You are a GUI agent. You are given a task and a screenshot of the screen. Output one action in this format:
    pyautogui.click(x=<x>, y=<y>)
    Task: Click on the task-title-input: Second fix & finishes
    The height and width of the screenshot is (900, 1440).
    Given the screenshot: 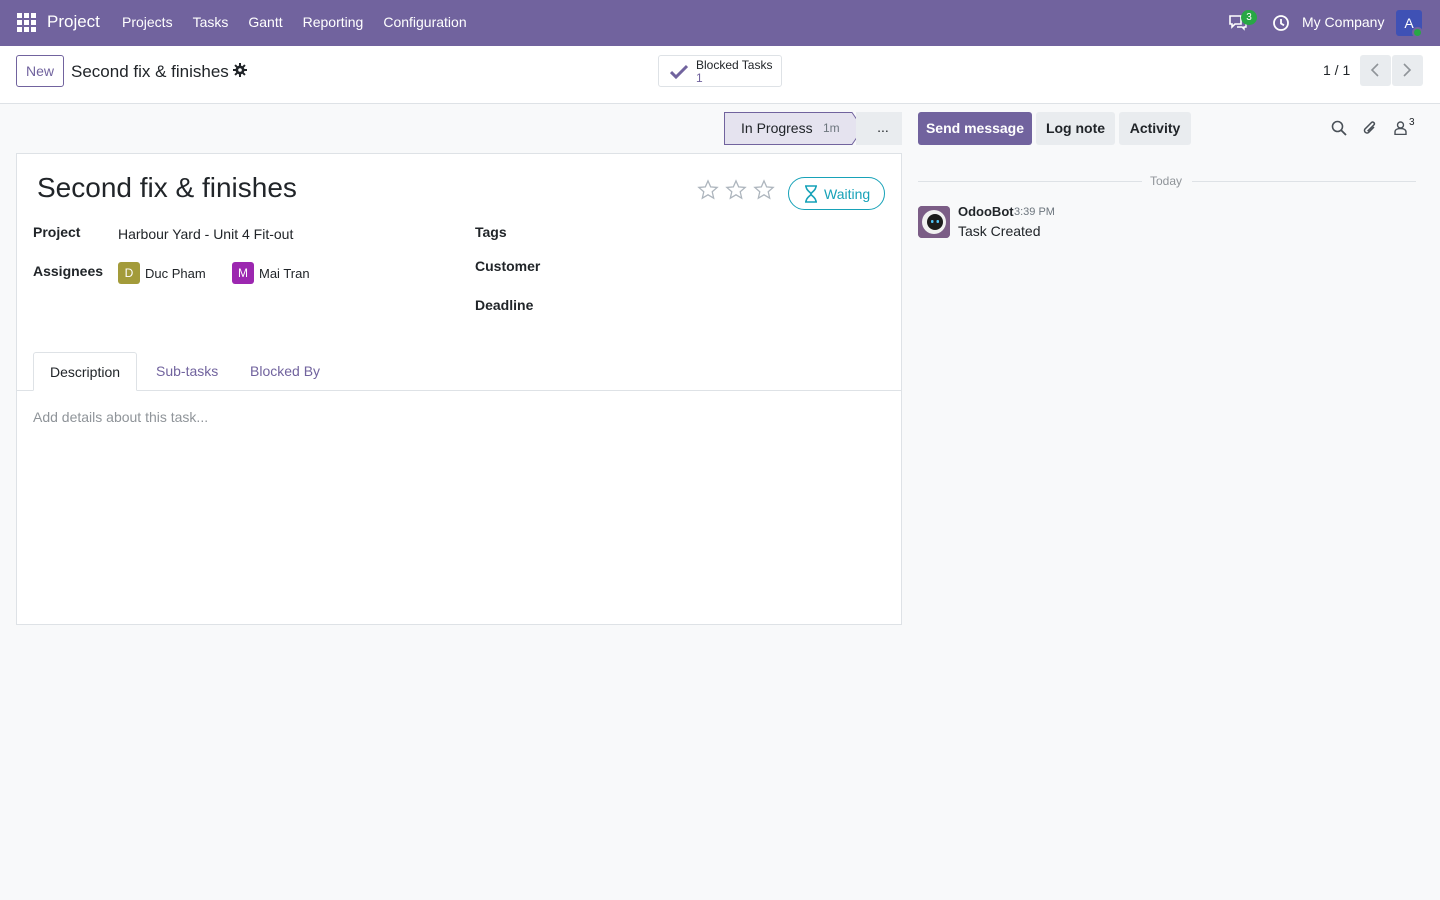 What is the action you would take?
    pyautogui.click(x=167, y=188)
    